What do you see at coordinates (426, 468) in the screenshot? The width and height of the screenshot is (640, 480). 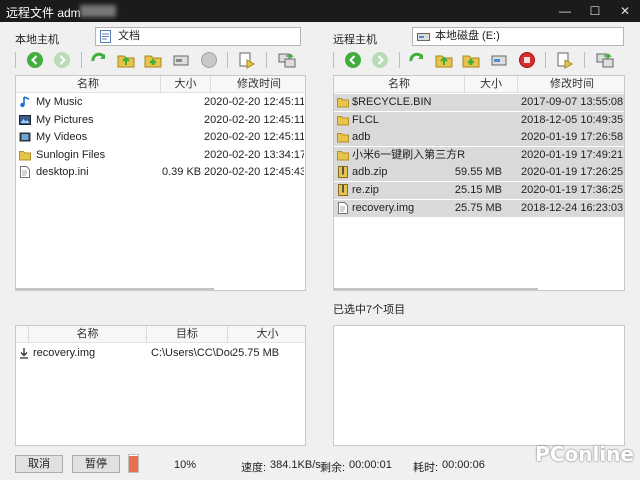 I see `elapsed-label: 耗时:` at bounding box center [426, 468].